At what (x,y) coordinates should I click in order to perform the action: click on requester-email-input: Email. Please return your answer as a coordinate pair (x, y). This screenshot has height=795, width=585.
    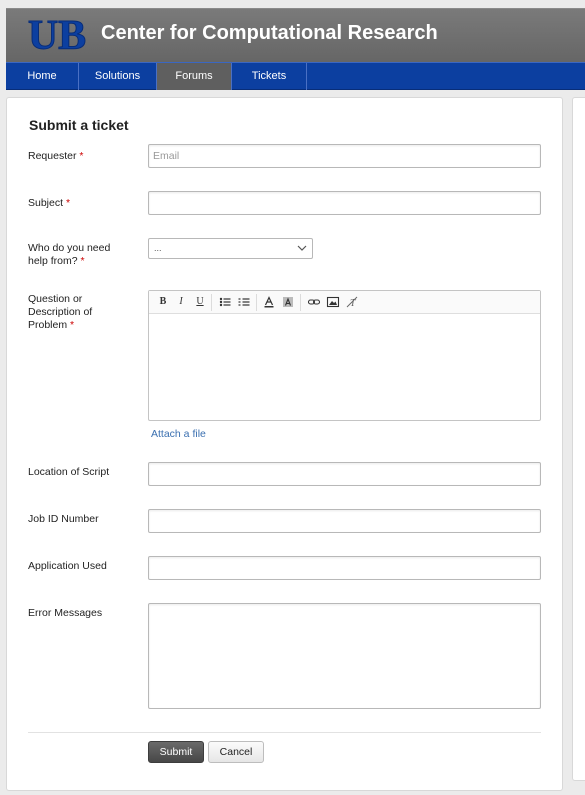
    Looking at the image, I should click on (344, 156).